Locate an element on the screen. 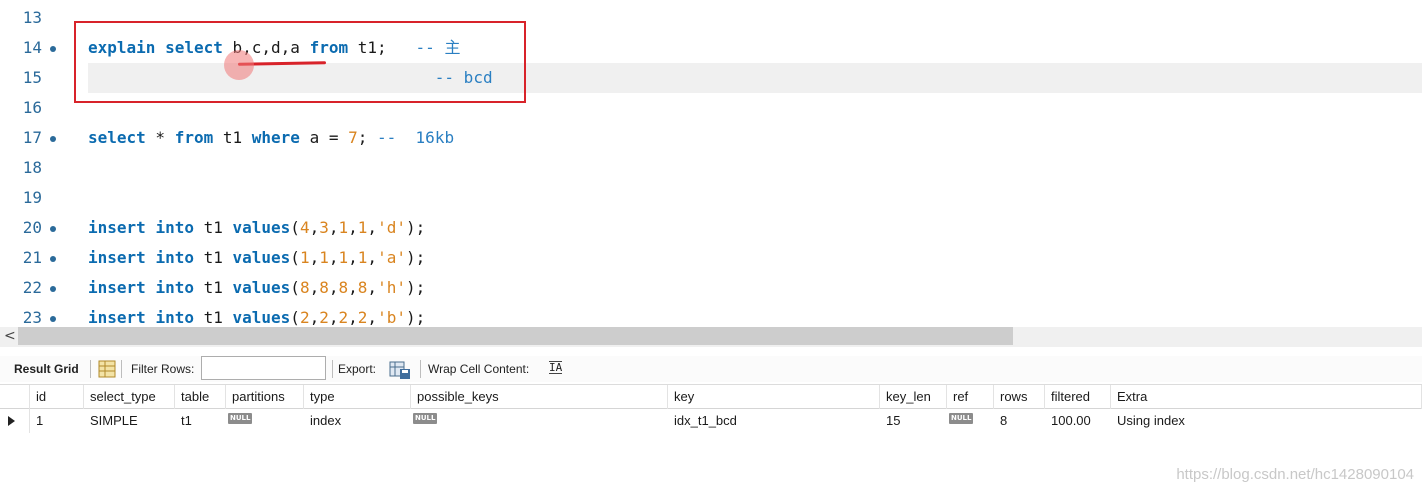 Image resolution: width=1422 pixels, height=491 pixels. column-header-table: table is located at coordinates (200, 397).